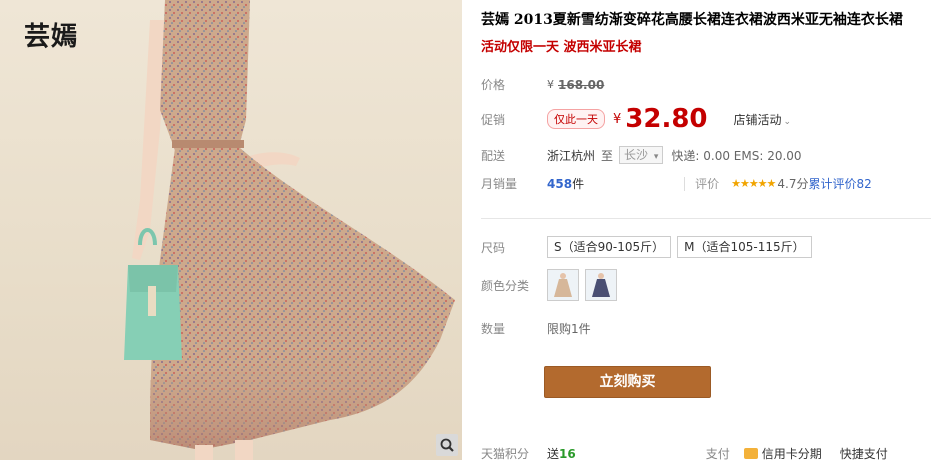 The image size is (933, 462). What do you see at coordinates (542, 84) in the screenshot?
I see `price-row: 价格 ¥ 168.00` at bounding box center [542, 84].